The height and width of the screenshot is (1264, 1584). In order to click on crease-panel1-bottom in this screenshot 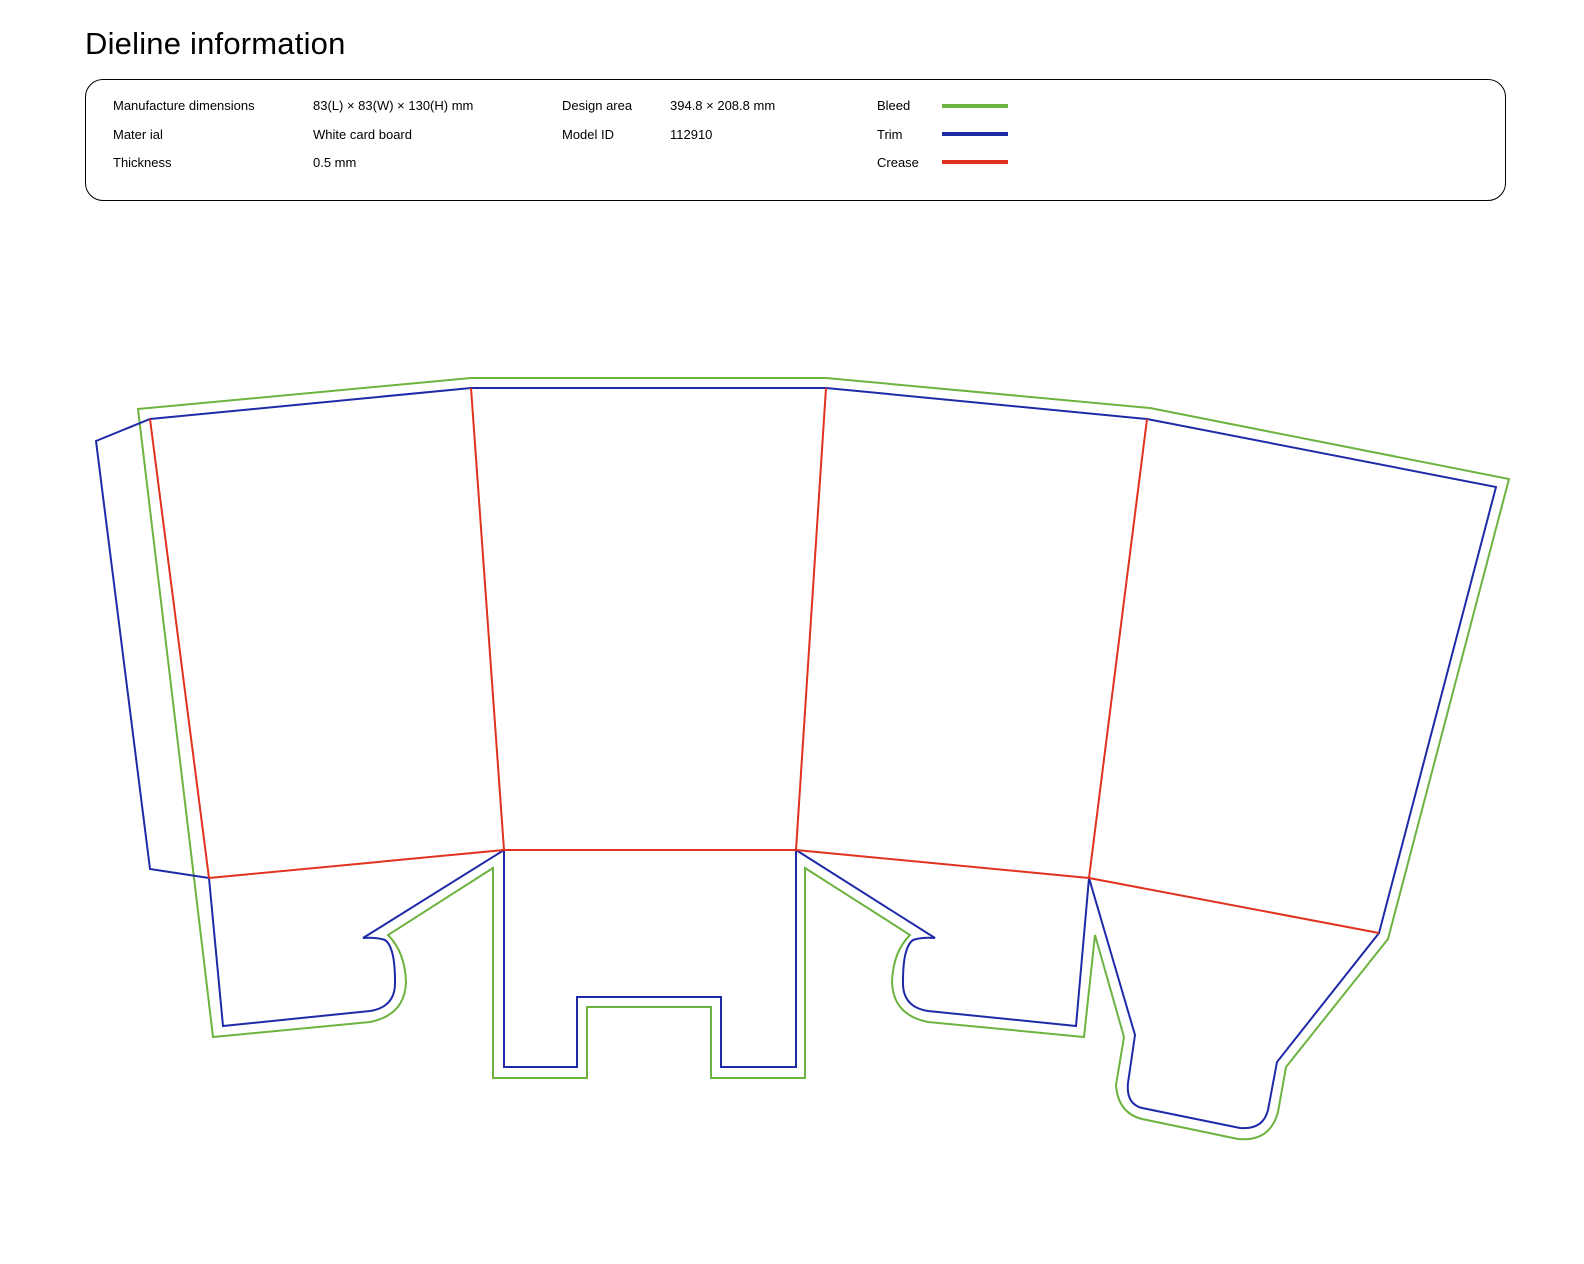, I will do `click(356, 864)`.